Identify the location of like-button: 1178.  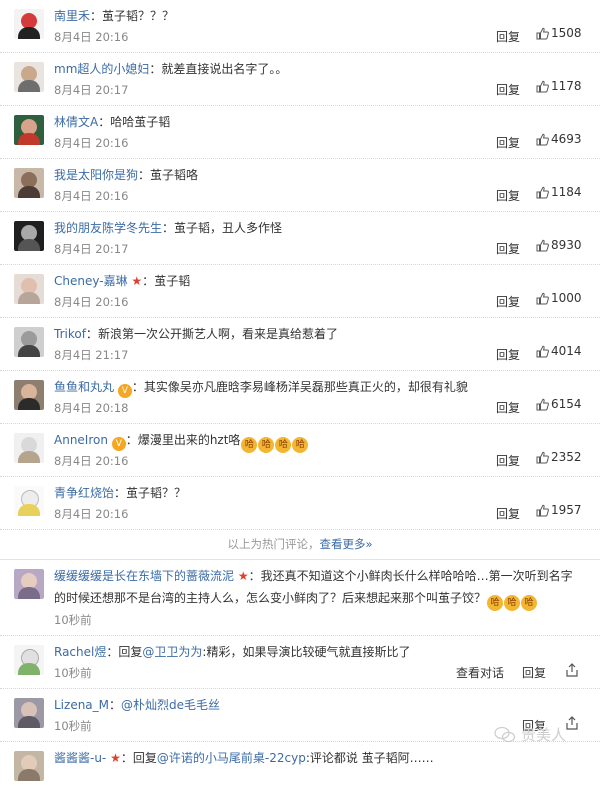
(559, 86).